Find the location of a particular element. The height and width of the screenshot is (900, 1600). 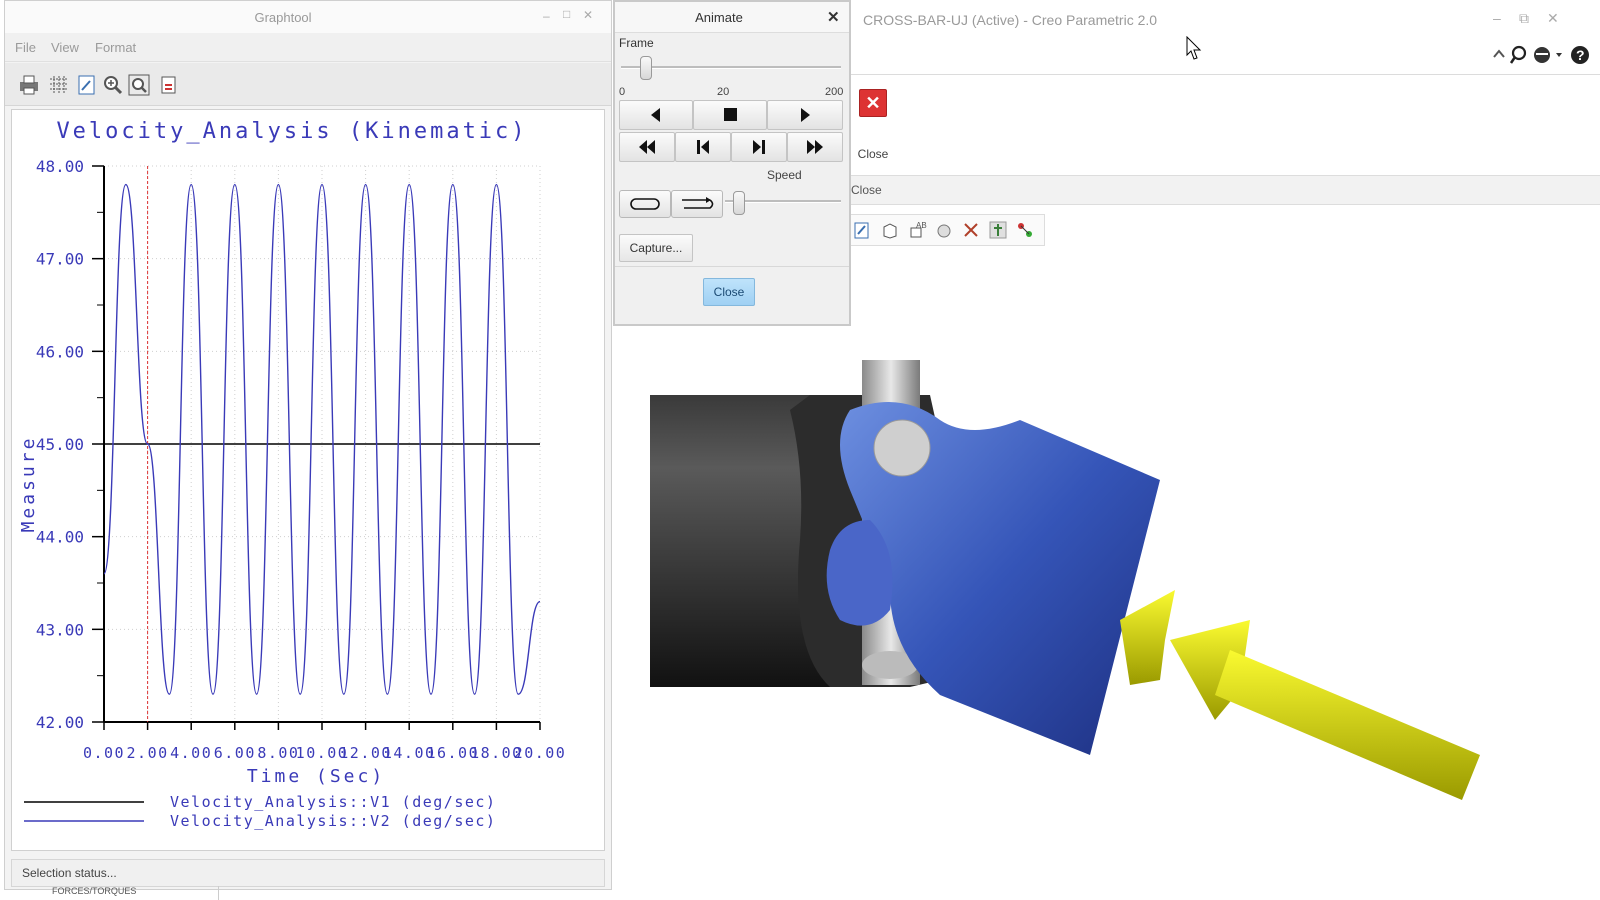

frame-tick-mid: 20 is located at coordinates (723, 92).